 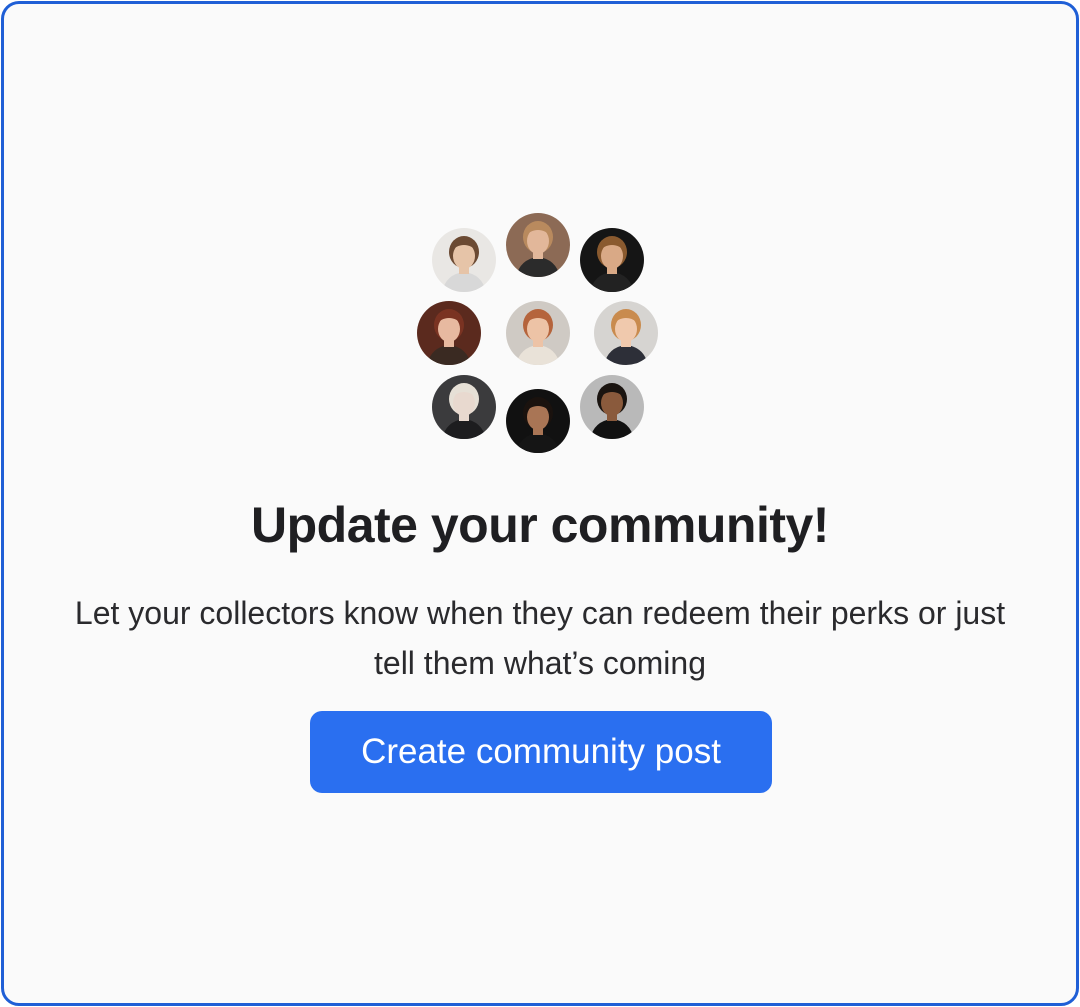 I want to click on create-community-post-button: Create community post, so click(x=541, y=752).